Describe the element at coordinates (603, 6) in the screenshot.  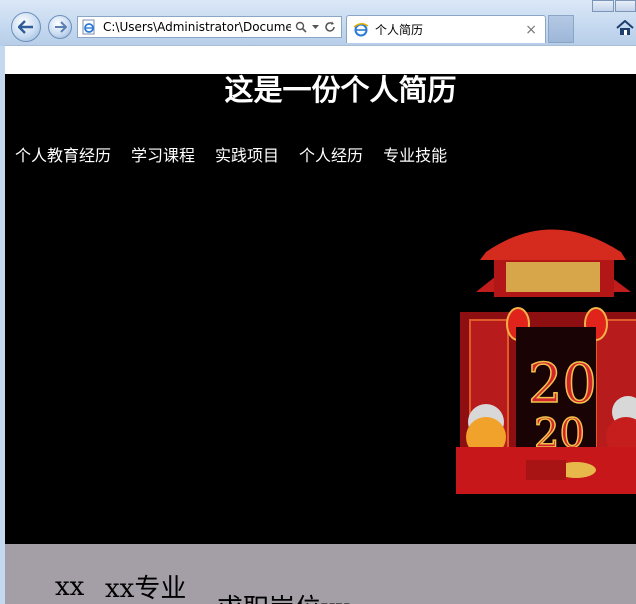
I see `minimize-button` at that location.